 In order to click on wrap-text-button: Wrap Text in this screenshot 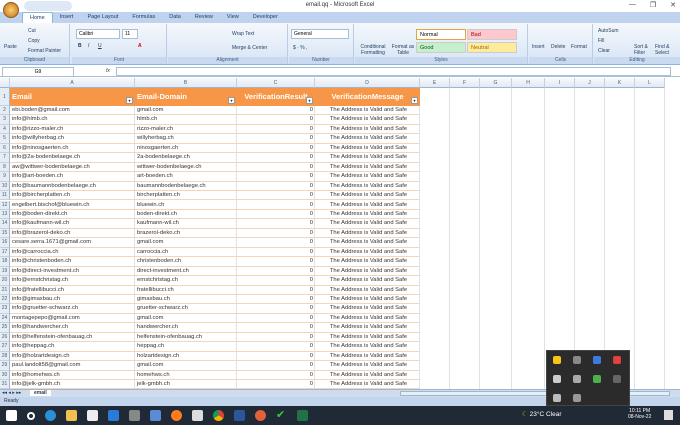, I will do `click(243, 34)`.